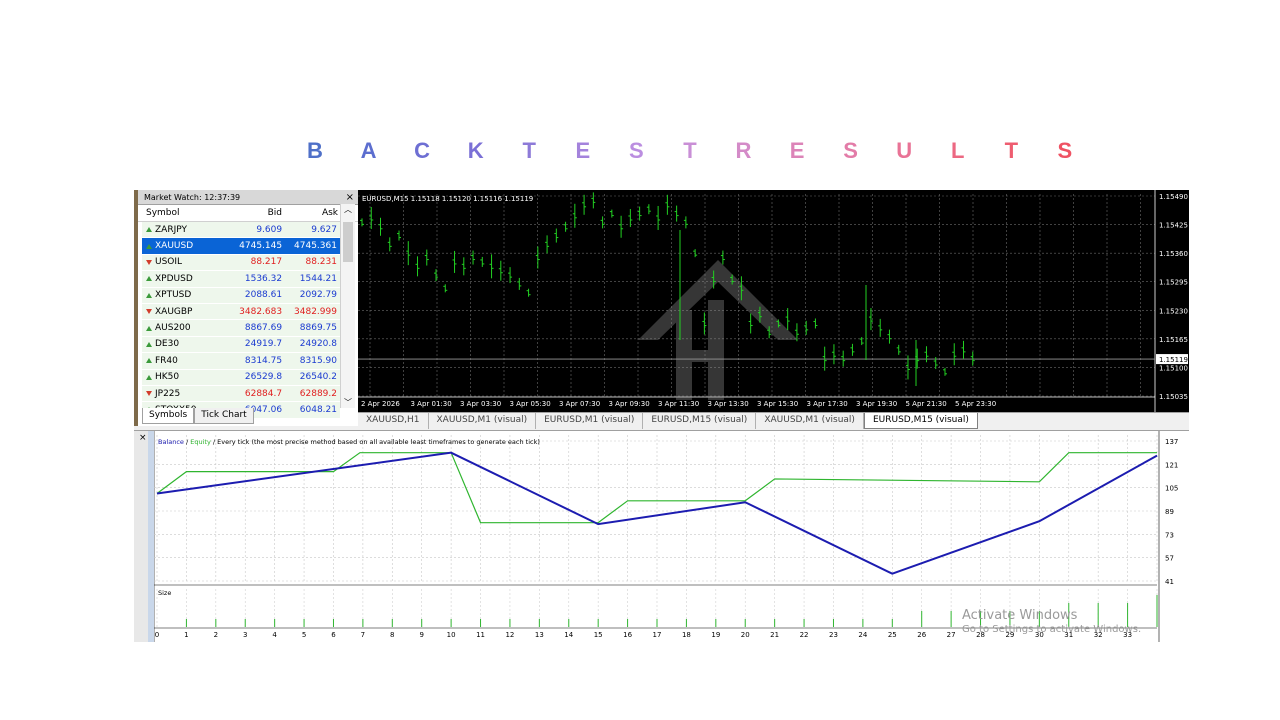  Describe the element at coordinates (164, 593) in the screenshot. I see `size-label: Size` at that location.